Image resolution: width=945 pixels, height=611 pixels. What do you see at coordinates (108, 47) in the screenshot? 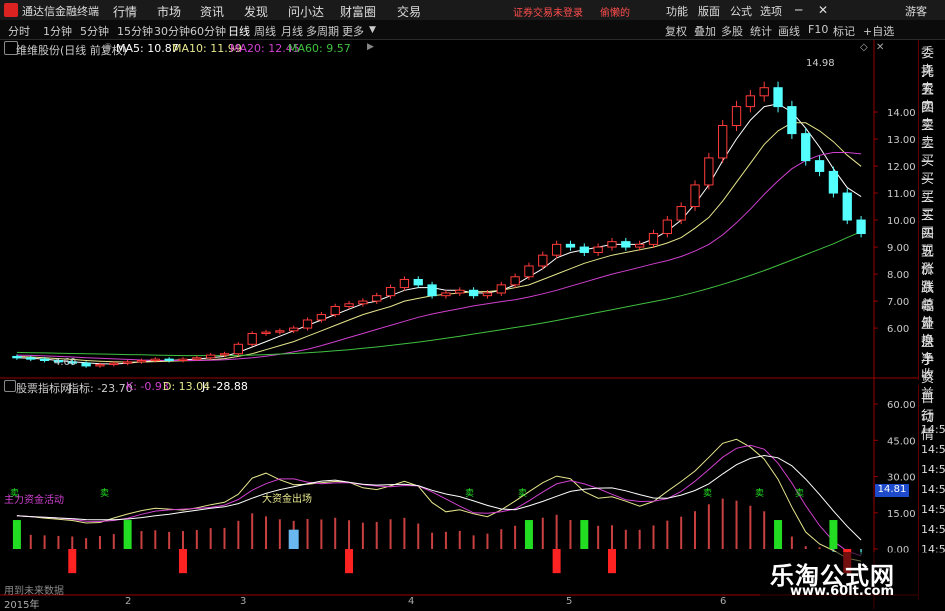
I see `settings-icon: ◉` at bounding box center [108, 47].